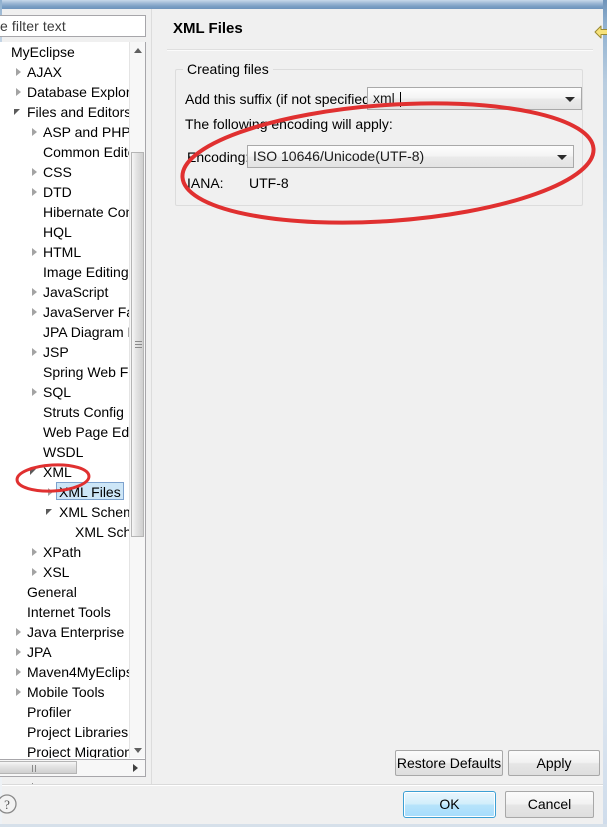 This screenshot has width=607, height=827. Describe the element at coordinates (95, 512) in the screenshot. I see `tree-item-label: XML Schema` at that location.